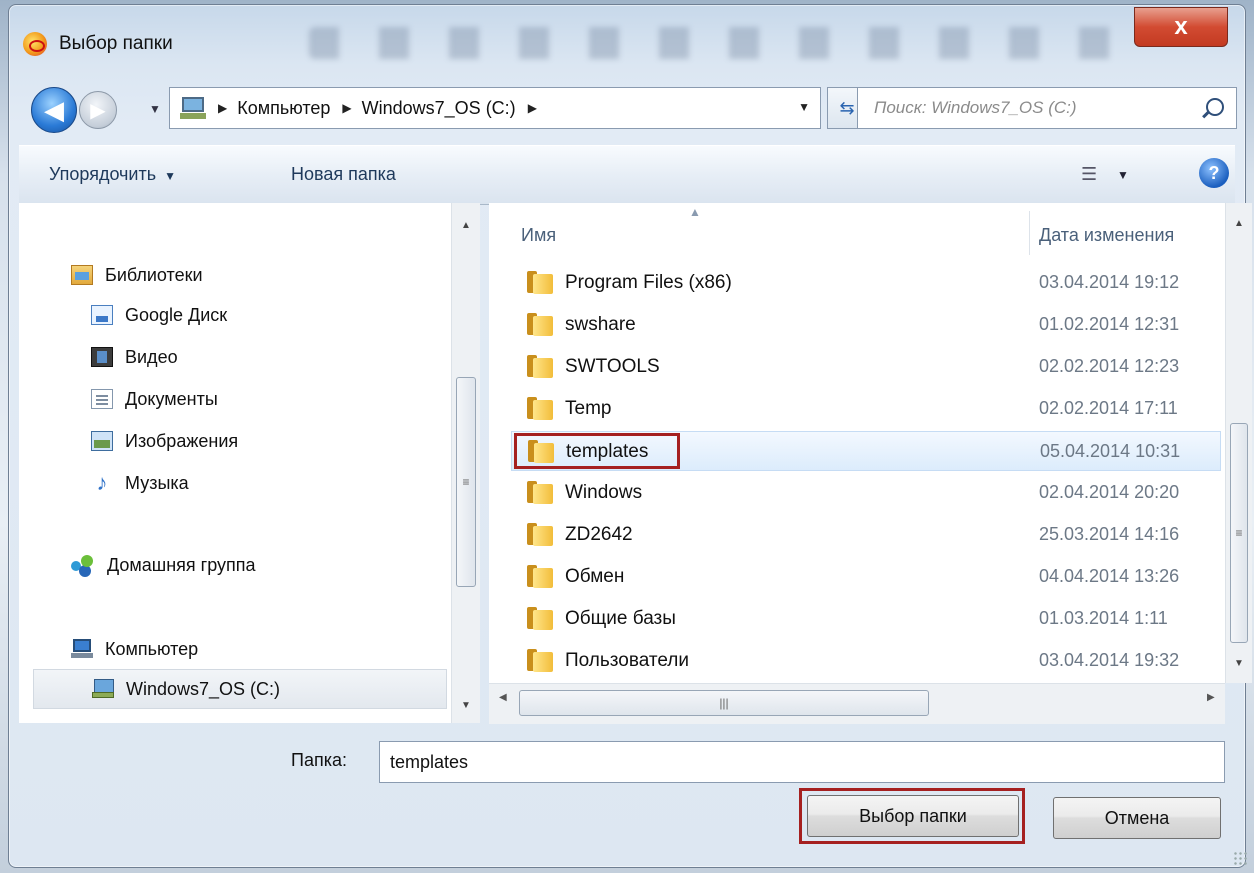 This screenshot has height=873, width=1254. Describe the element at coordinates (82, 275) in the screenshot. I see `library-icon` at that location.